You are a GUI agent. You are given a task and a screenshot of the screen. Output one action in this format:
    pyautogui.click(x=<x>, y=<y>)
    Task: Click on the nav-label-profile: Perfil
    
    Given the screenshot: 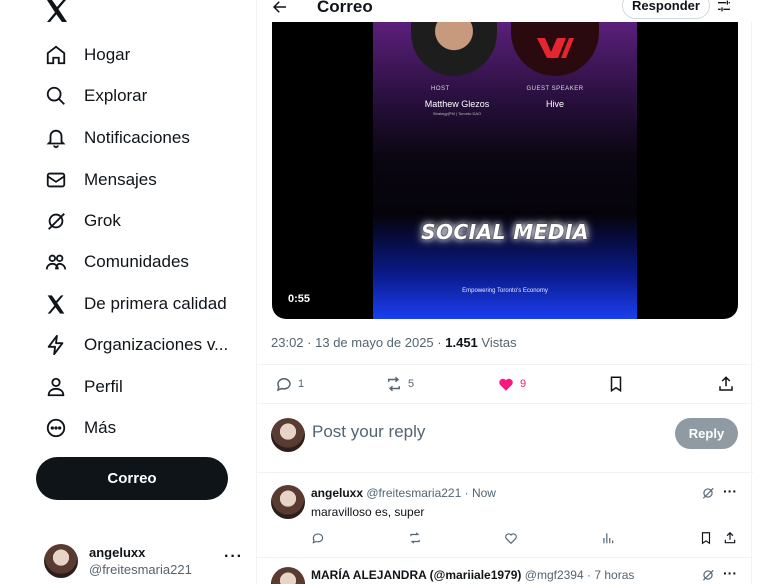 What is the action you would take?
    pyautogui.click(x=103, y=386)
    